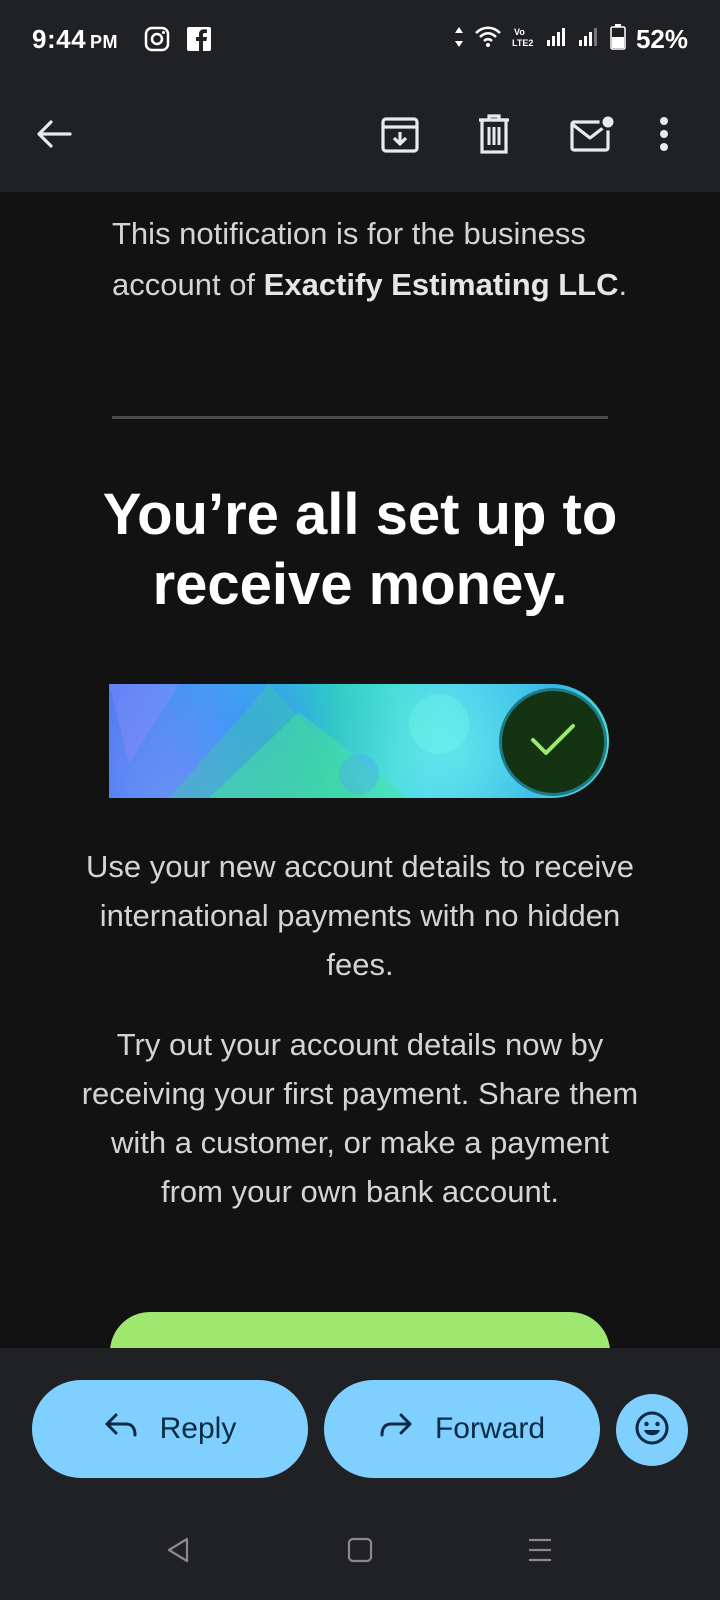 The width and height of the screenshot is (720, 1600). I want to click on system-nav-bar, so click(360, 1552).